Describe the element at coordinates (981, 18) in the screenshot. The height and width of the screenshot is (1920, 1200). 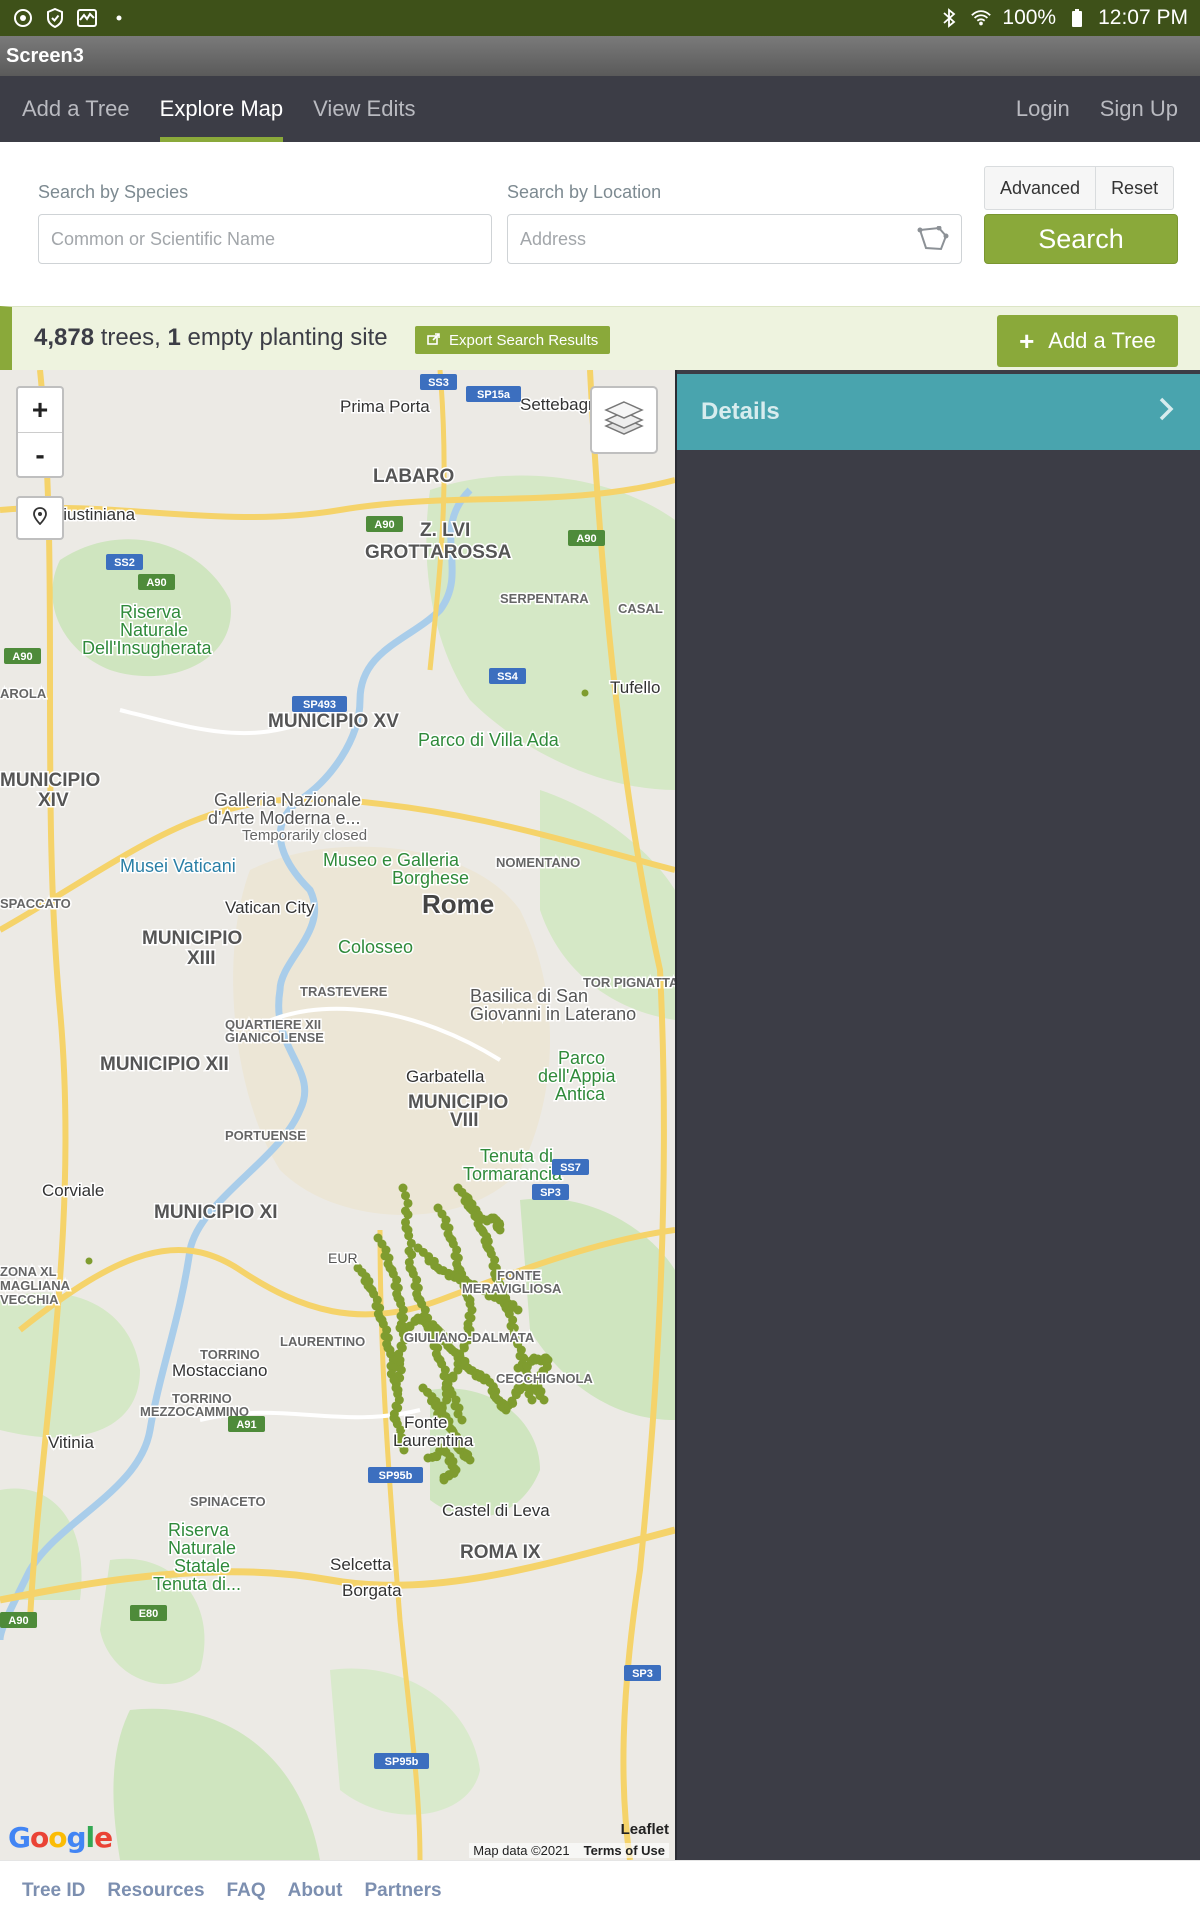
I see `wifi-icon` at that location.